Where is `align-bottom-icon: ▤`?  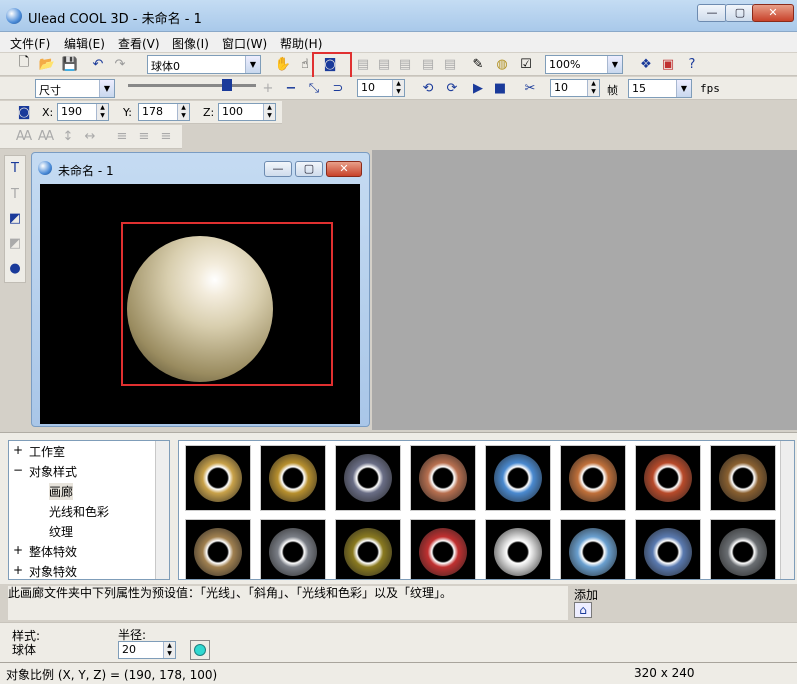 align-bottom-icon: ▤ is located at coordinates (405, 64).